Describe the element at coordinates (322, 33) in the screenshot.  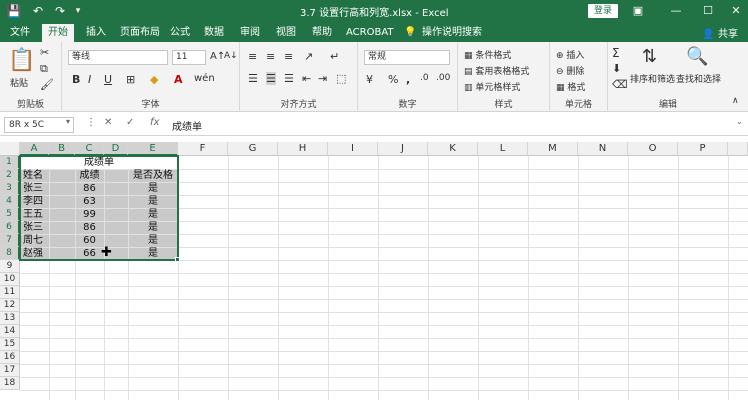
I see `tab-help: 帮助` at that location.